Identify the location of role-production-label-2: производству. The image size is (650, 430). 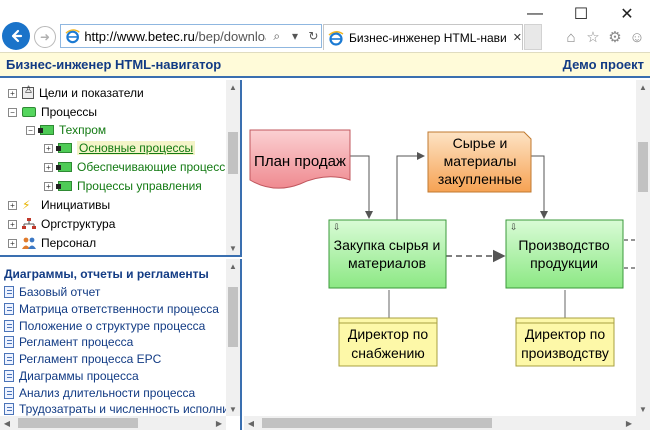
(565, 353).